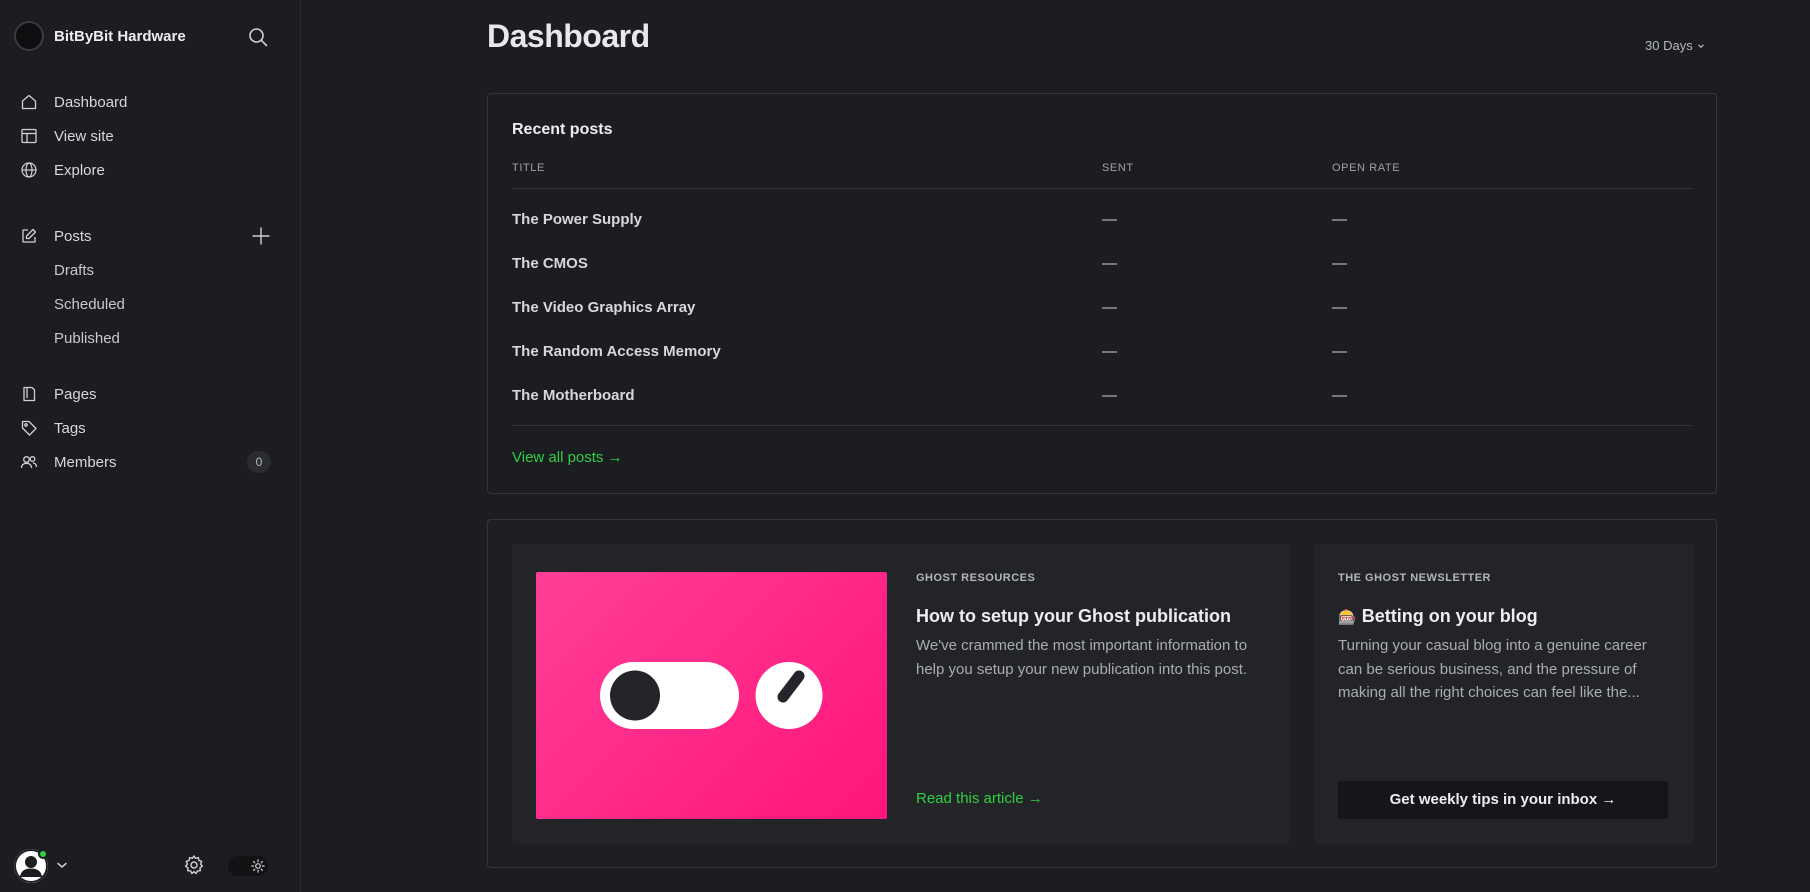 The image size is (1810, 892). What do you see at coordinates (70, 428) in the screenshot?
I see `sidebar-item-label: Tags` at bounding box center [70, 428].